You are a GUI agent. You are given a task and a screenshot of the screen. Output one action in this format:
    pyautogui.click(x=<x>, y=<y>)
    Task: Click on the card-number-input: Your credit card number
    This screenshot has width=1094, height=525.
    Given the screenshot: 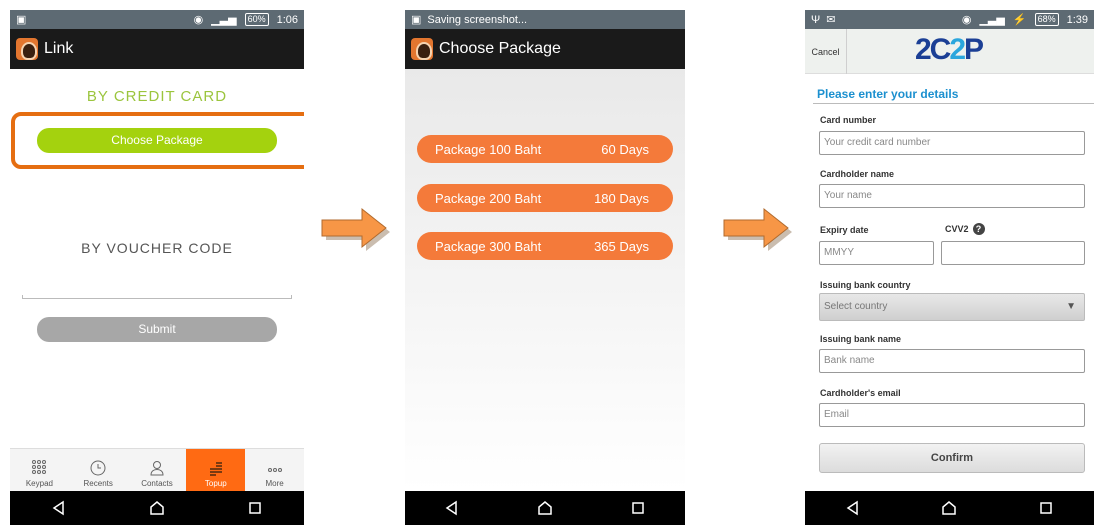 What is the action you would take?
    pyautogui.click(x=952, y=143)
    